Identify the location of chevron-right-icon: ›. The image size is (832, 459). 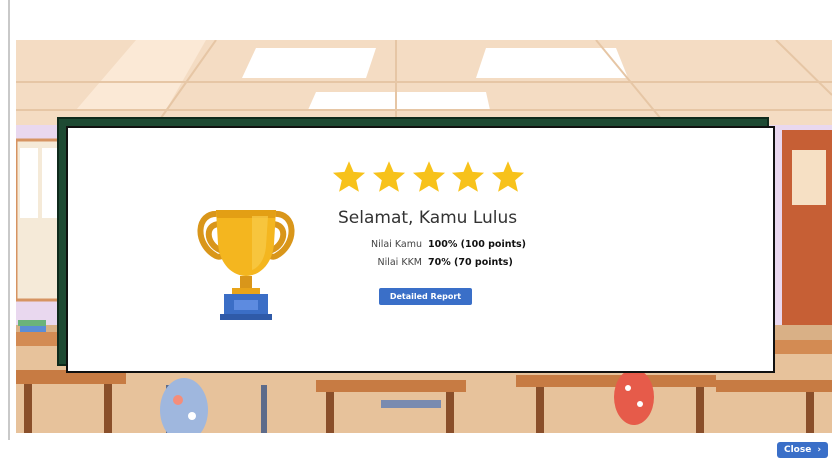
(819, 450).